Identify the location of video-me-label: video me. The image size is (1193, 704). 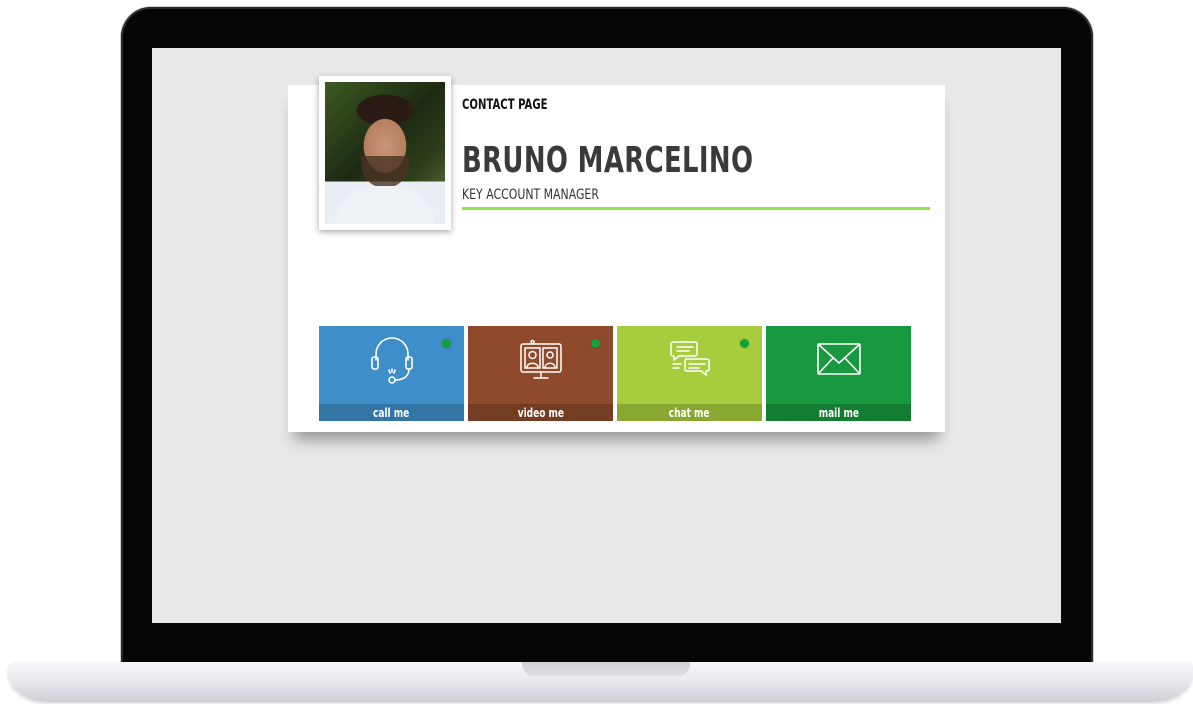
(540, 413).